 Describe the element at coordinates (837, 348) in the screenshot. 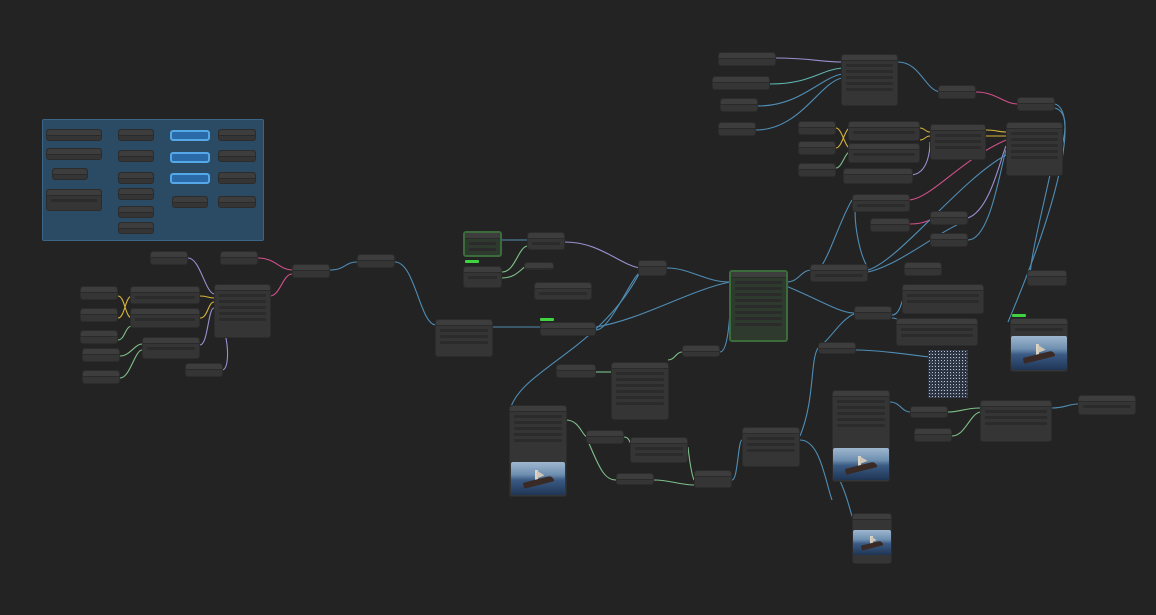

I see `node-r26` at that location.